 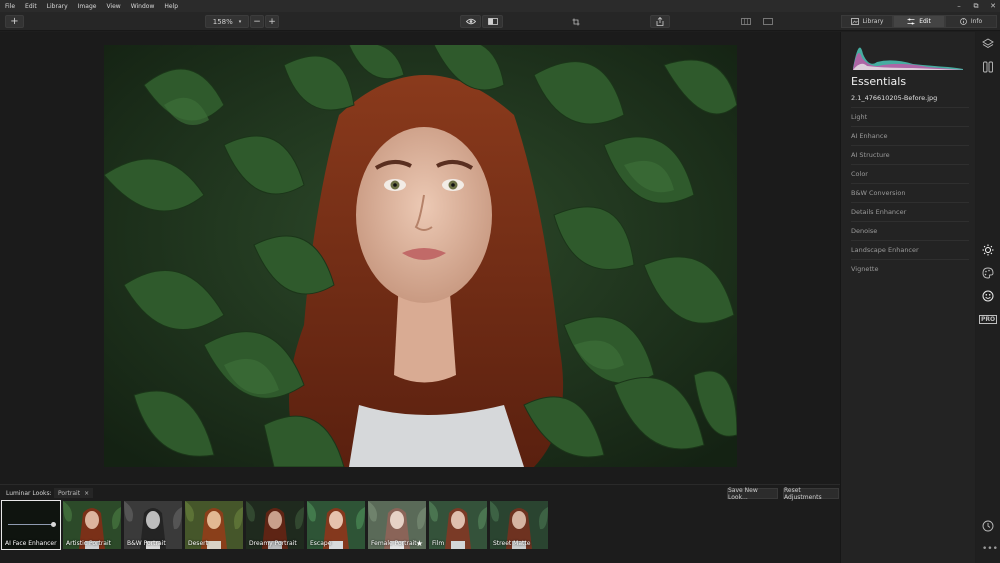 I want to click on look-label: B&W Portrait, so click(x=146, y=543).